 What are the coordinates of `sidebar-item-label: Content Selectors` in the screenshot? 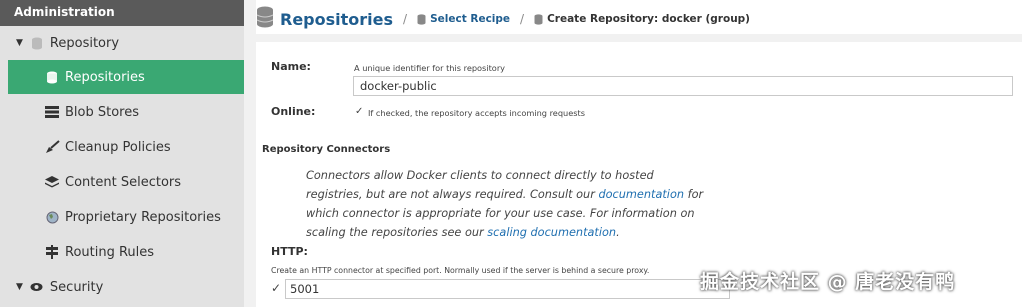 It's located at (123, 182).